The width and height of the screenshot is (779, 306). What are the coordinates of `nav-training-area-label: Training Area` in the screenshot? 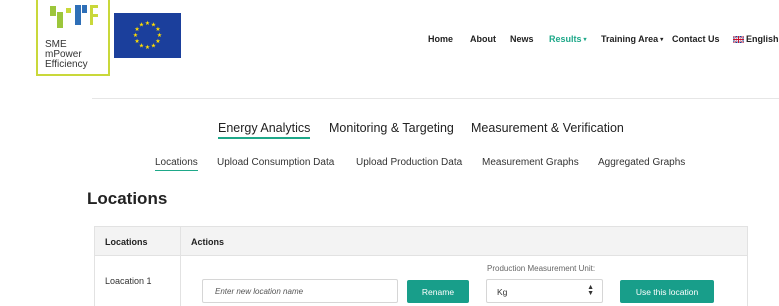 It's located at (630, 39).